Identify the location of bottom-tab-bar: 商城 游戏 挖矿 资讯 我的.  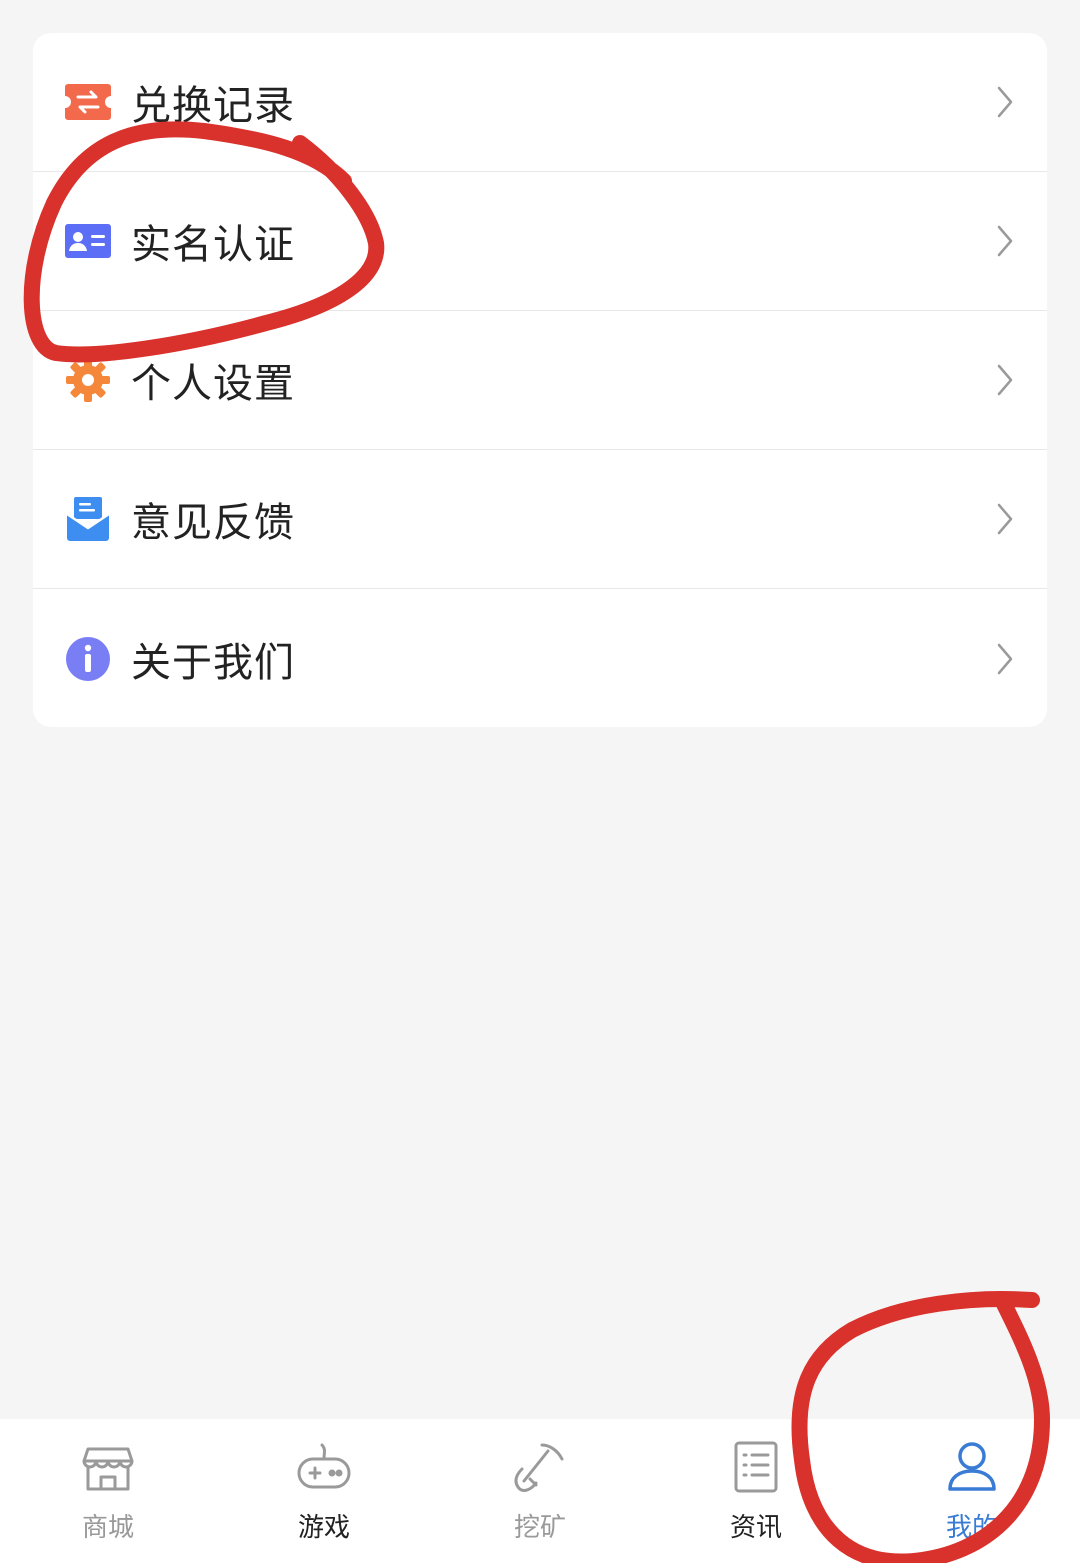
(540, 1491).